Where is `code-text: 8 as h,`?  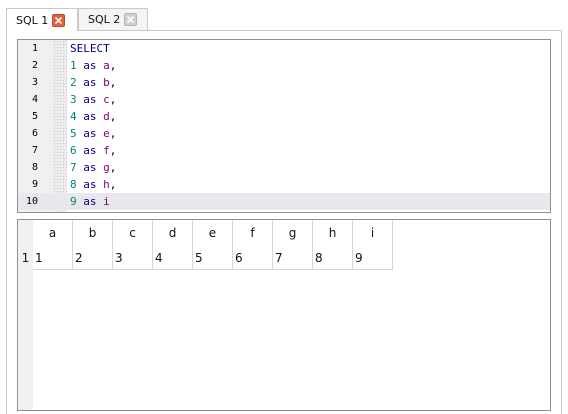
code-text: 8 as h, is located at coordinates (93, 184).